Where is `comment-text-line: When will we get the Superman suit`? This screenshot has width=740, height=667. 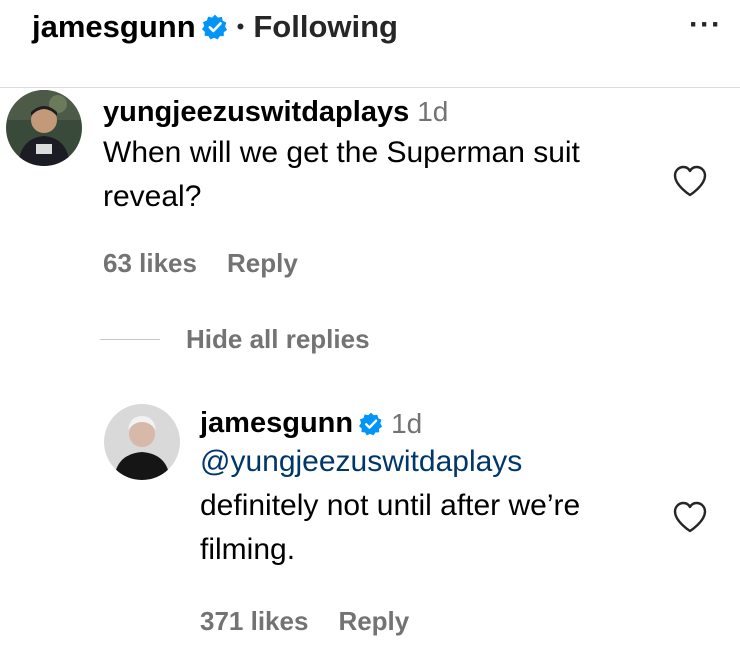 comment-text-line: When will we get the Superman suit is located at coordinates (341, 152).